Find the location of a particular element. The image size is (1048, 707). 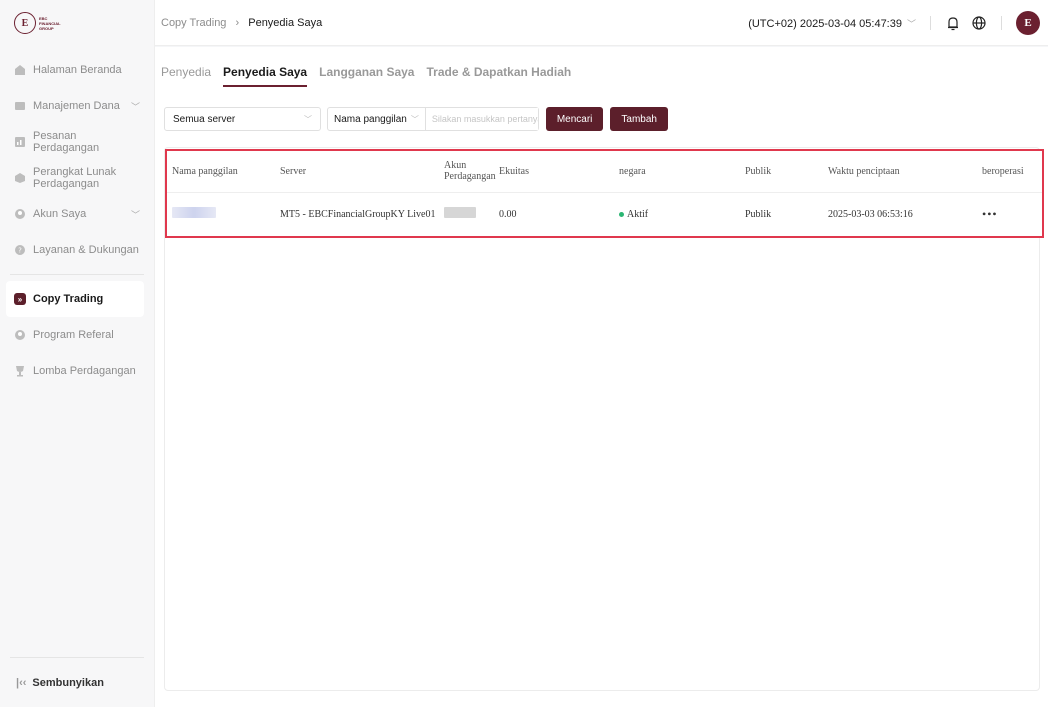

cell-status: Aktif is located at coordinates (682, 214).